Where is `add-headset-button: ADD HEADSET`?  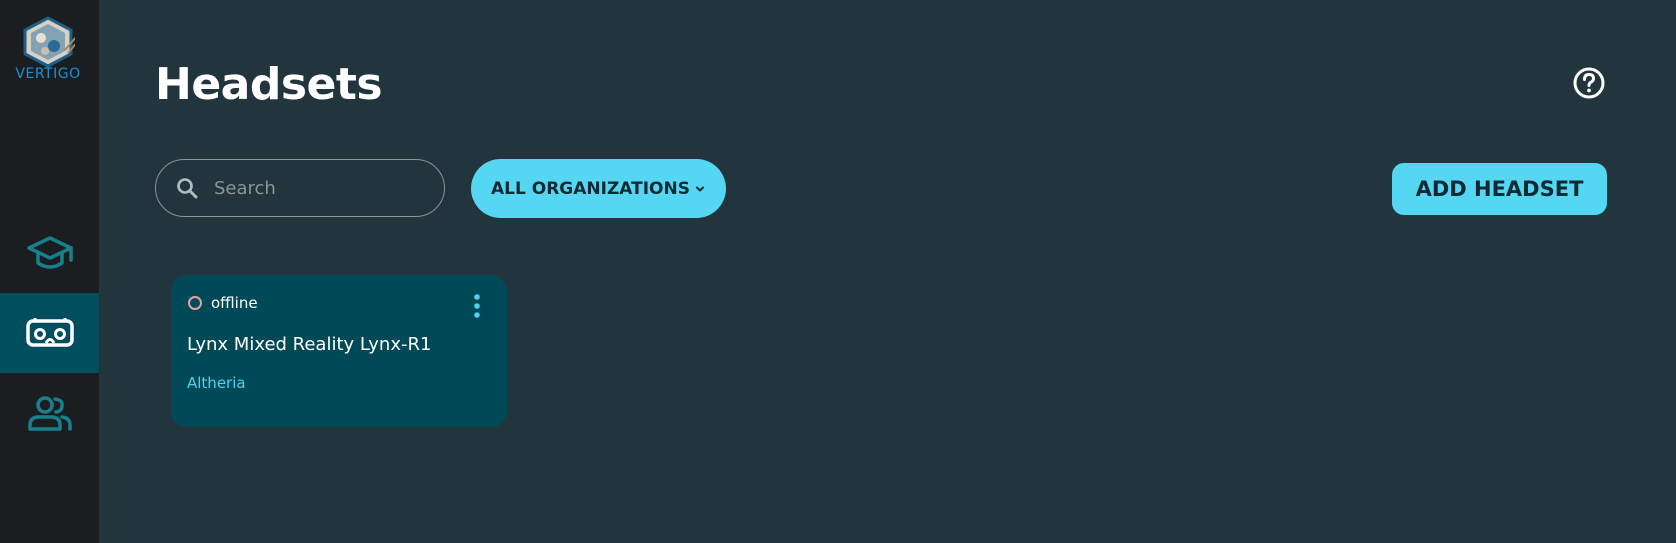
add-headset-button: ADD HEADSET is located at coordinates (1499, 189).